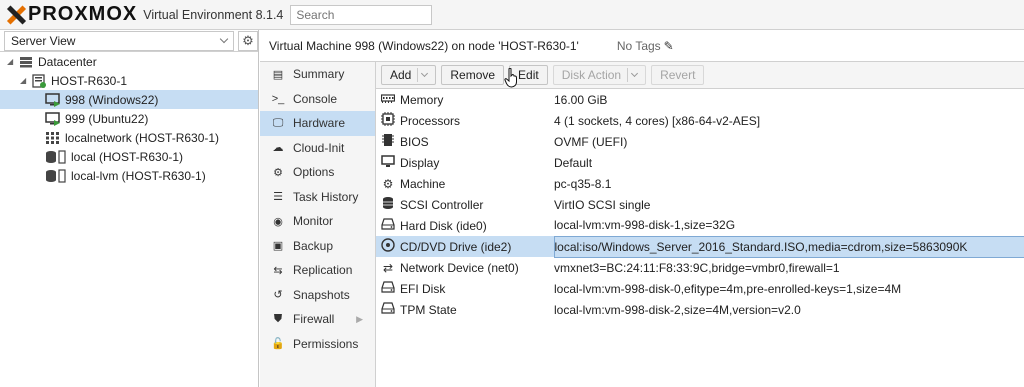 Image resolution: width=1024 pixels, height=387 pixels. What do you see at coordinates (657, 120) in the screenshot?
I see `hardware-value: 4 (1 sockets, 4 cores) [x86-64-v2-AES]` at bounding box center [657, 120].